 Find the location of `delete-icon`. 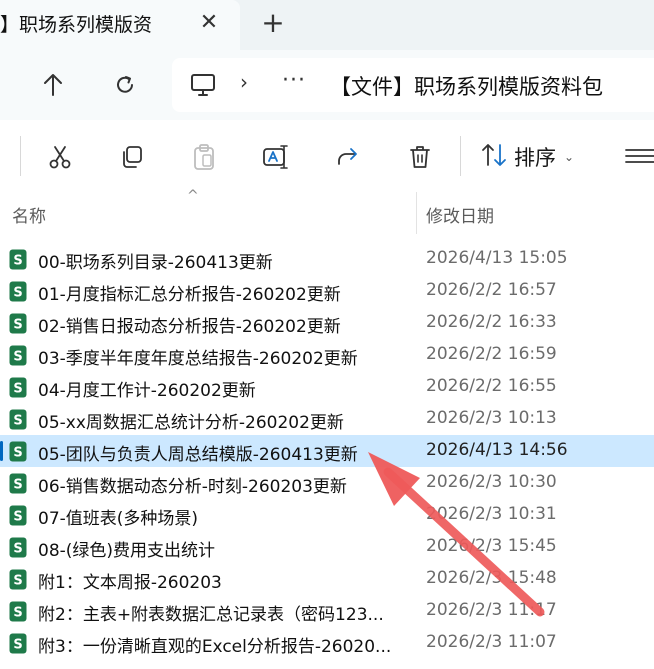

delete-icon is located at coordinates (420, 157).